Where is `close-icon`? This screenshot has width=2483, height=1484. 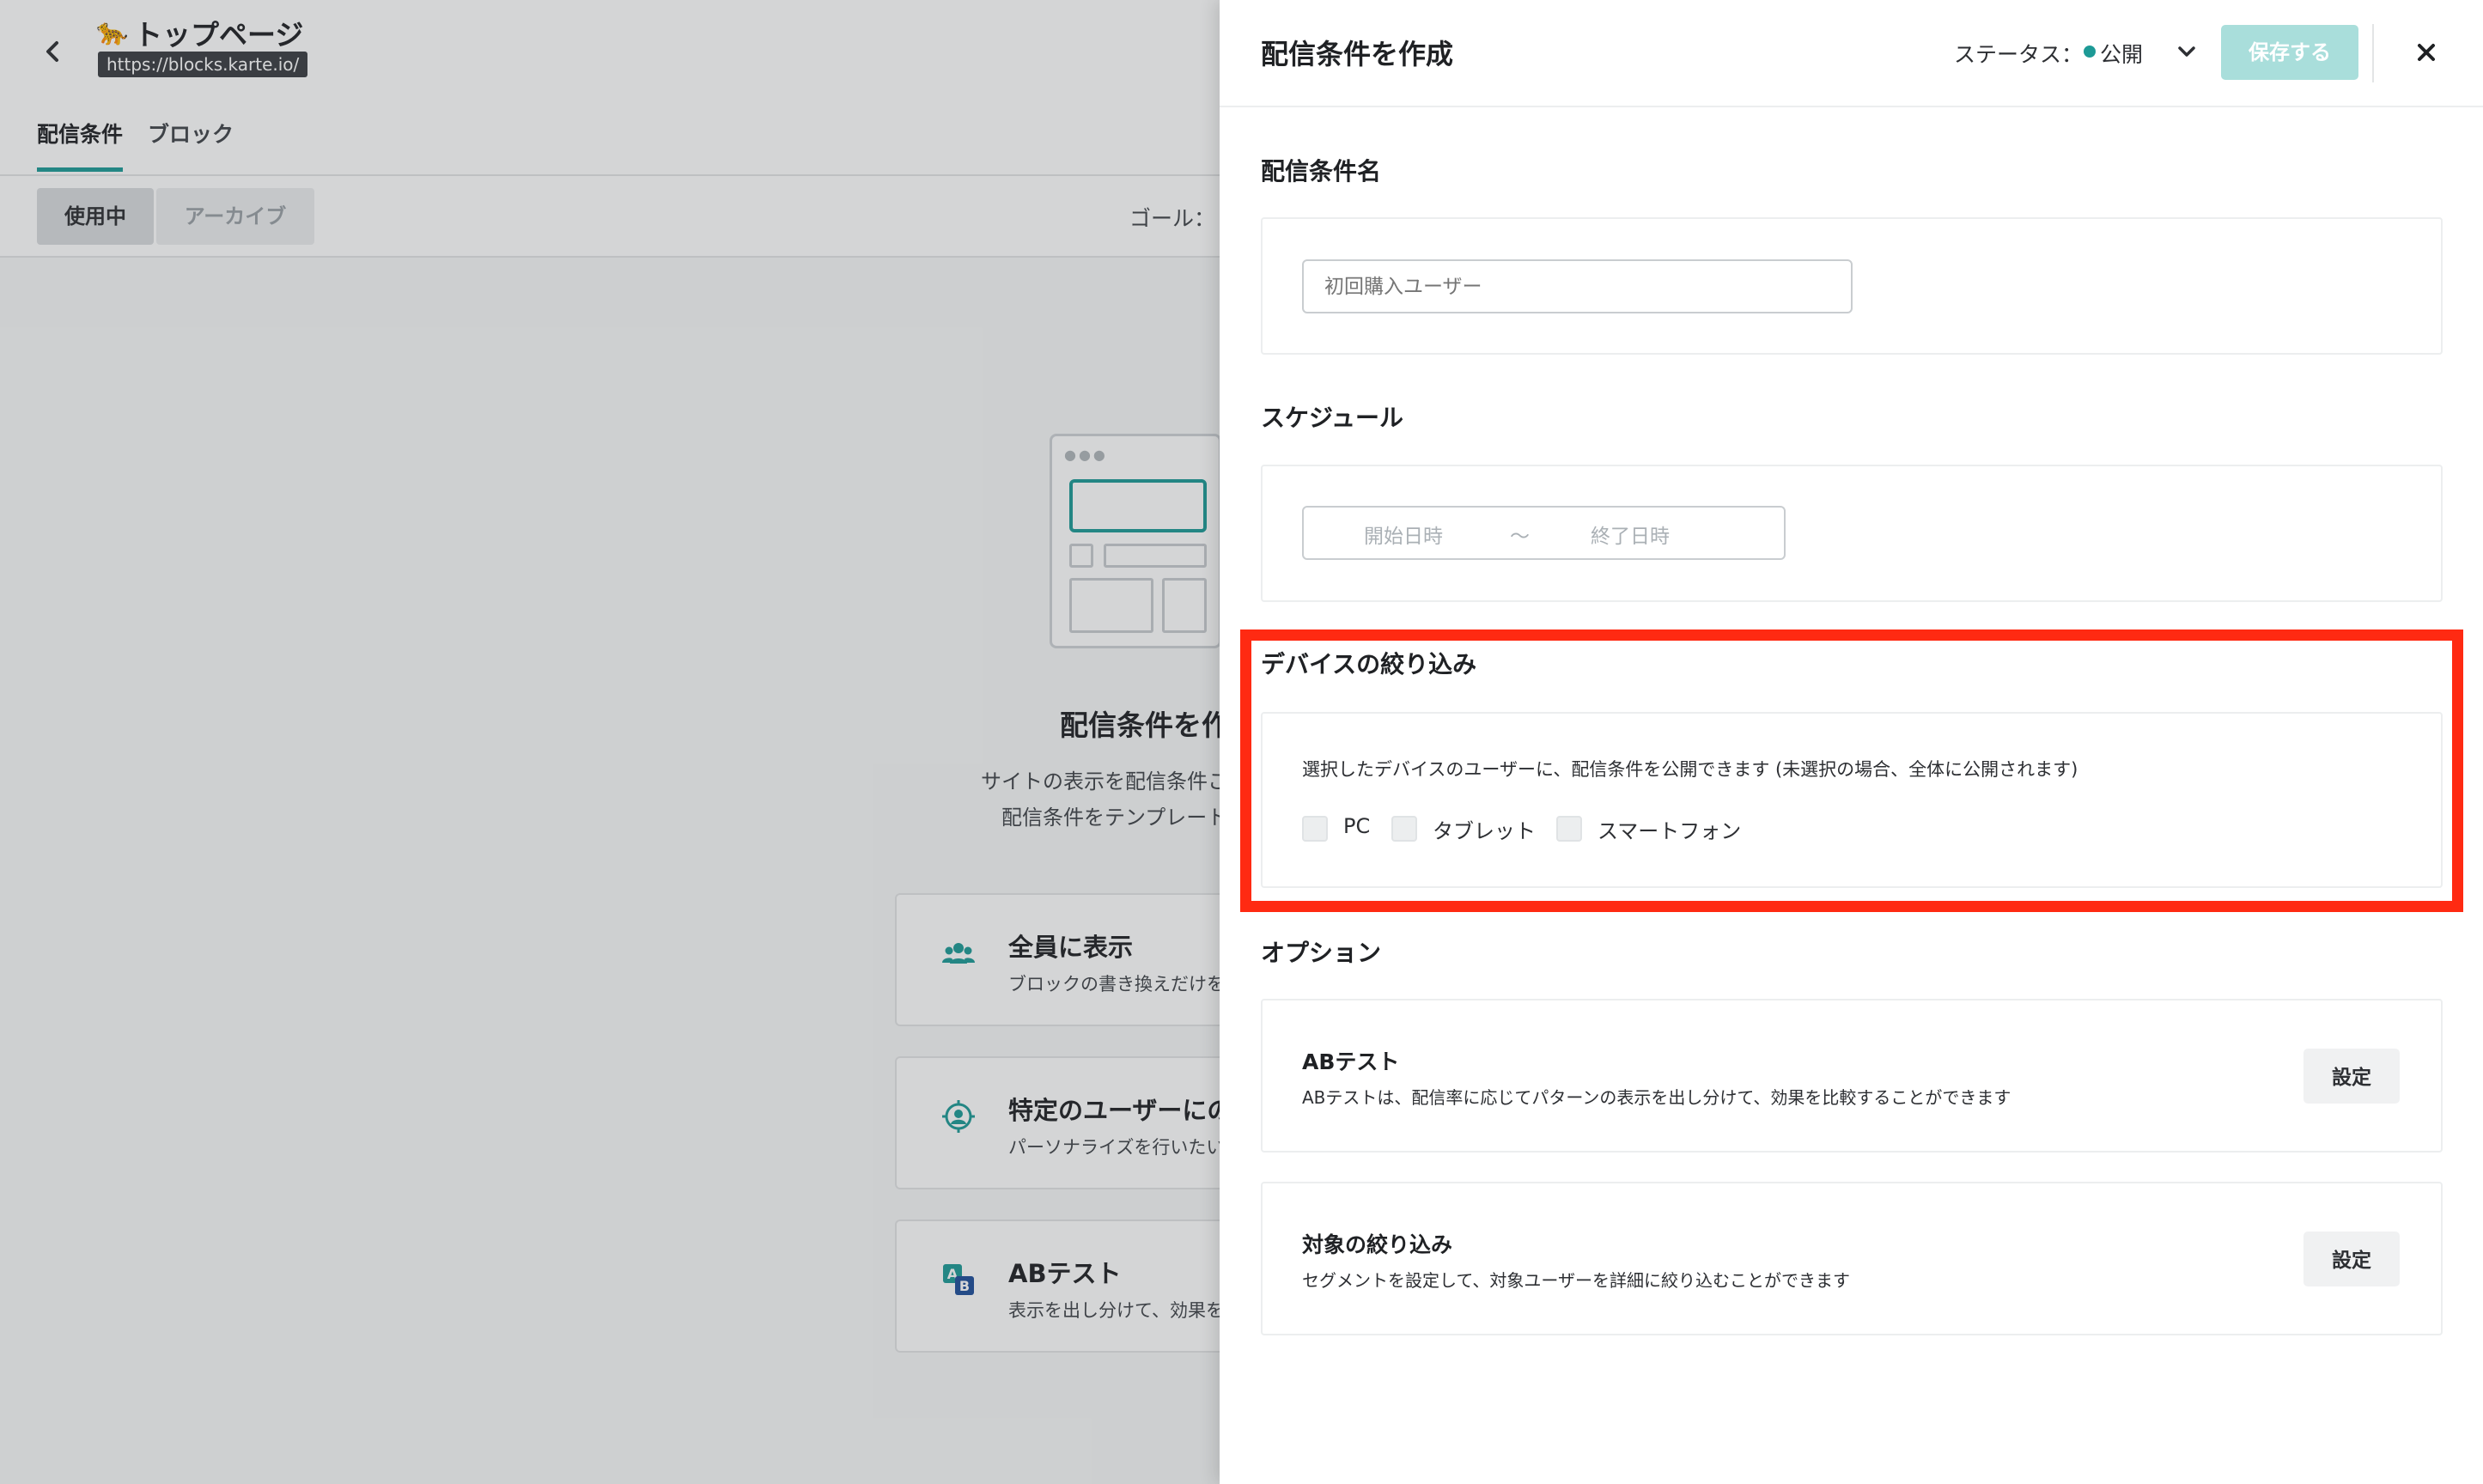 close-icon is located at coordinates (2426, 52).